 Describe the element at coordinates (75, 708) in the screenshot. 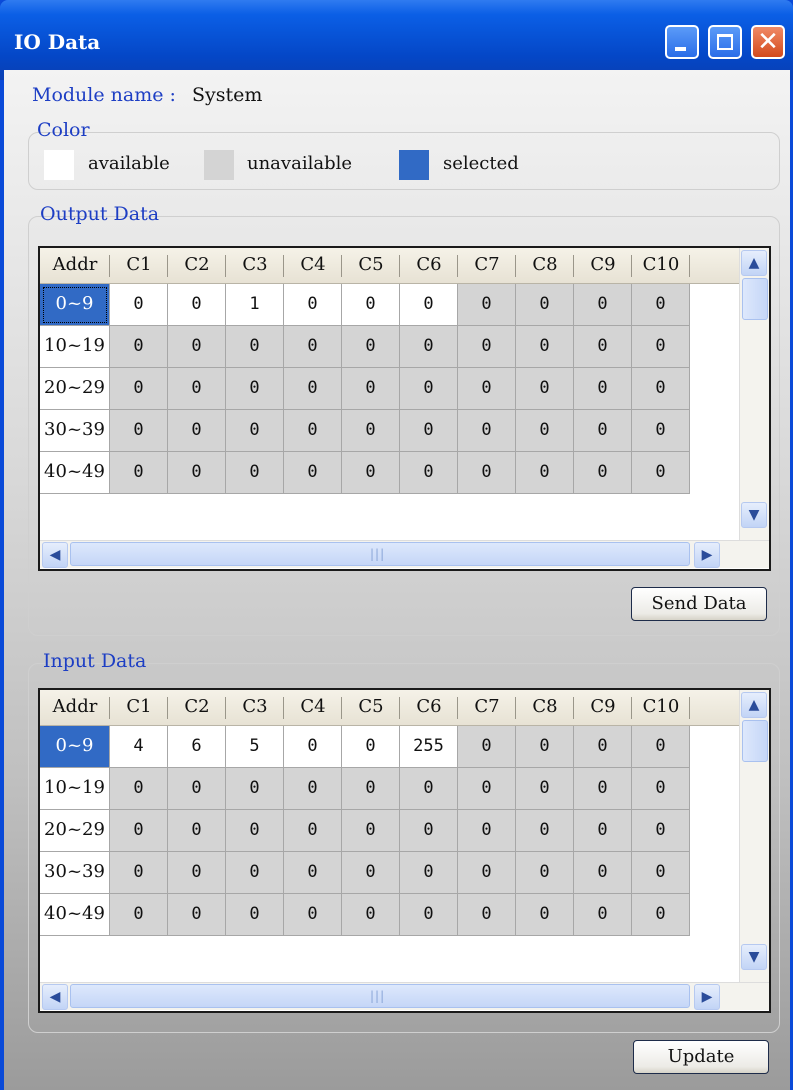

I see `column-header: Addr` at that location.